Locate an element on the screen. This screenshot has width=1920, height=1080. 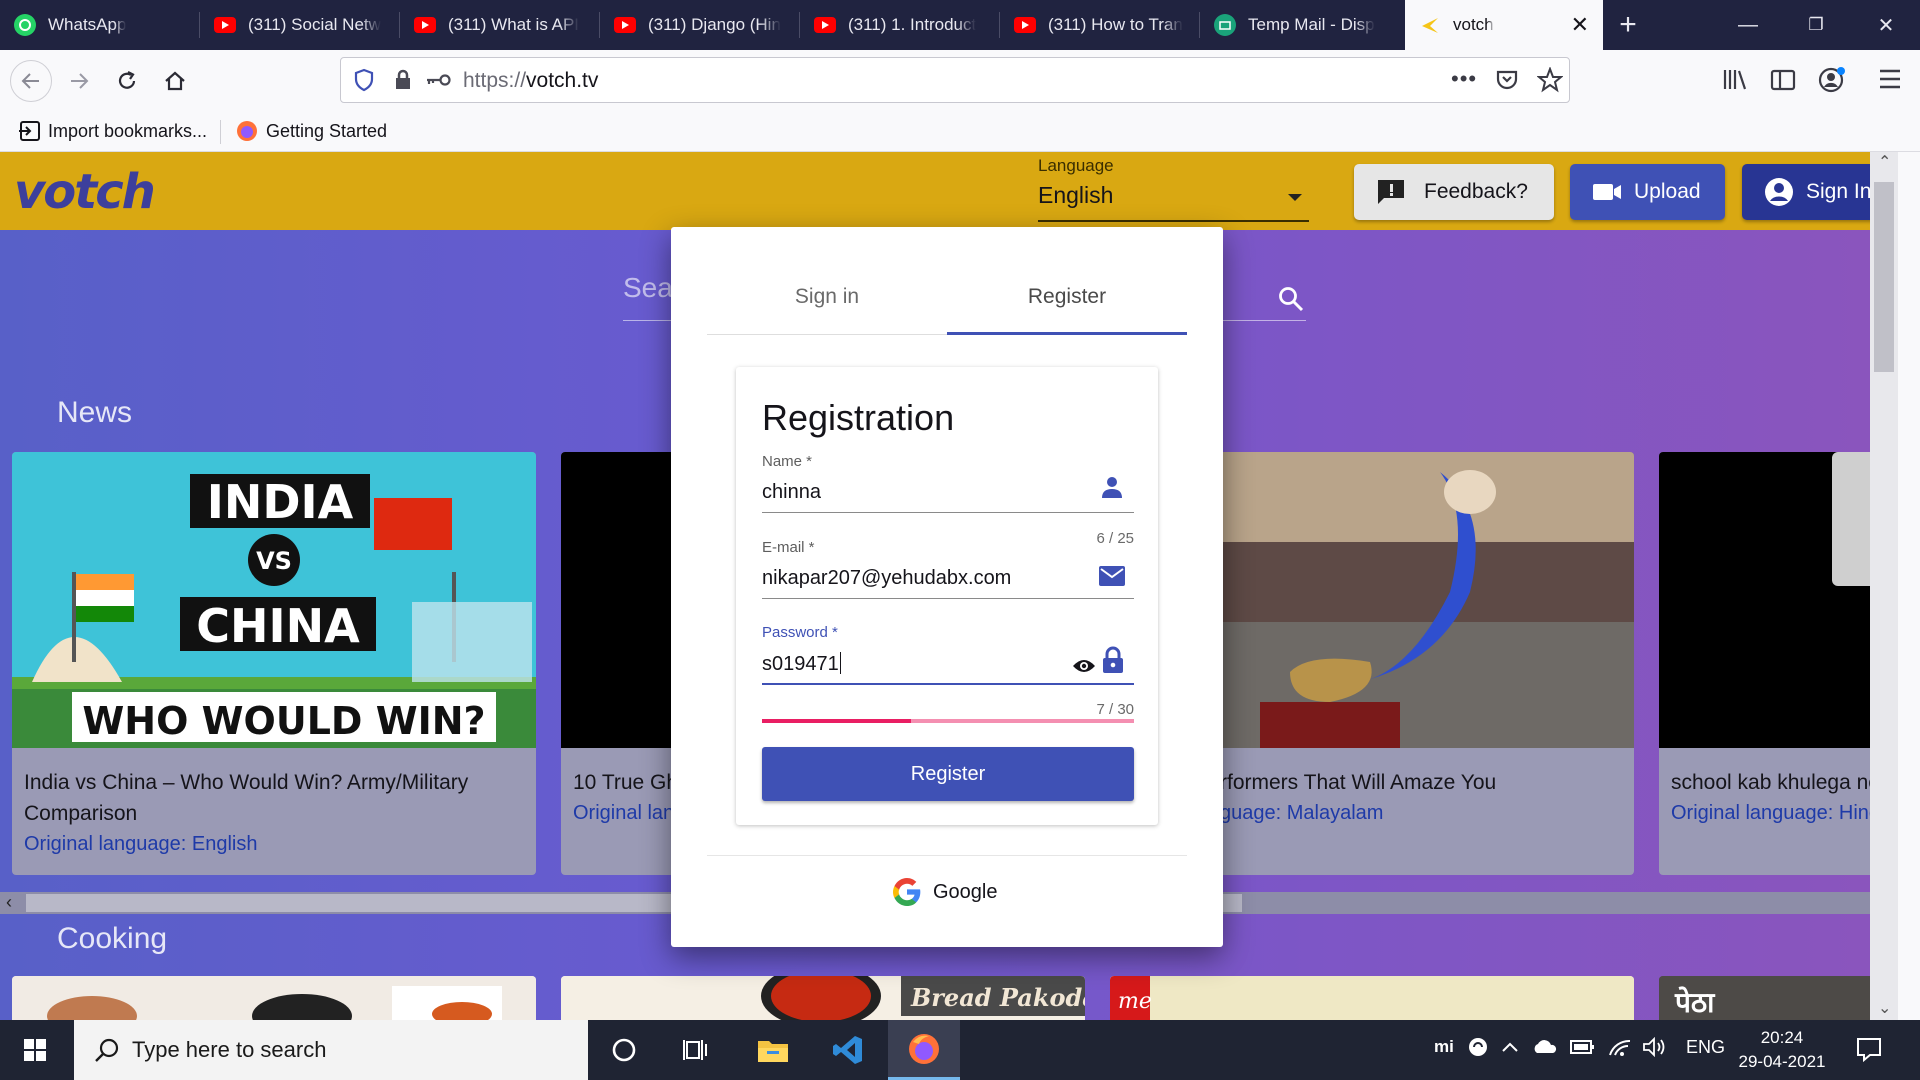
video-card: me is located at coordinates (1372, 998).